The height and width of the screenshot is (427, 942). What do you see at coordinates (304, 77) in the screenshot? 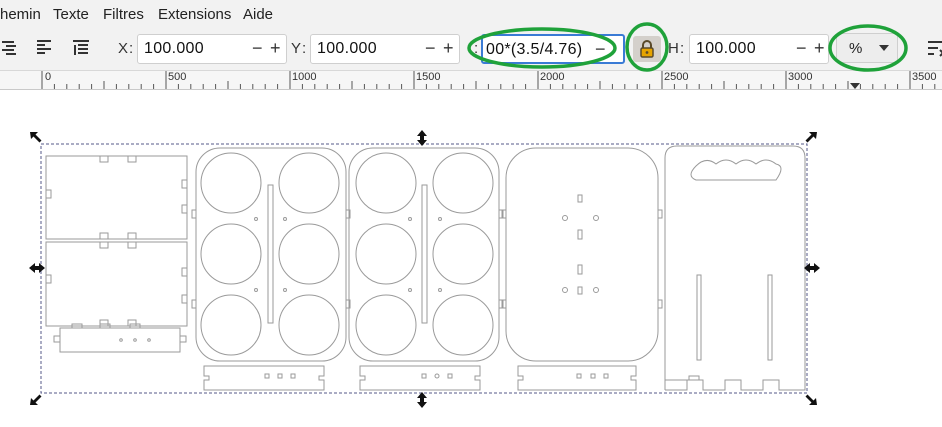
I see `ruler-label-1000: 1000` at bounding box center [304, 77].